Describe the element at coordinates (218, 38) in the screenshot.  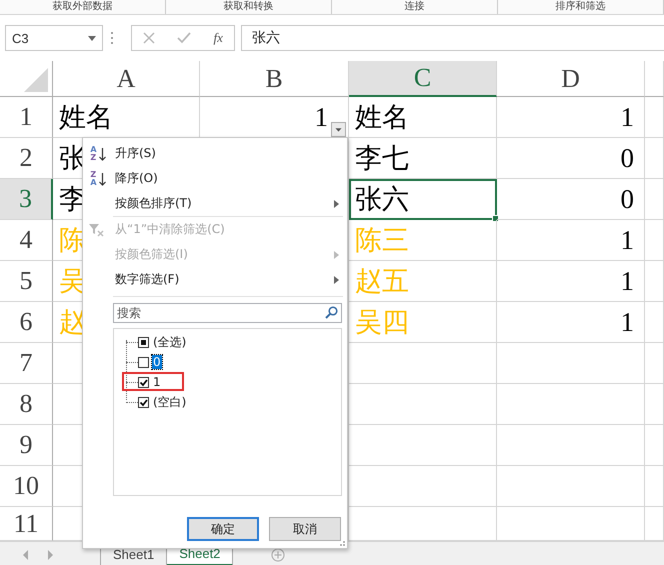
I see `insert-function-button: fx` at that location.